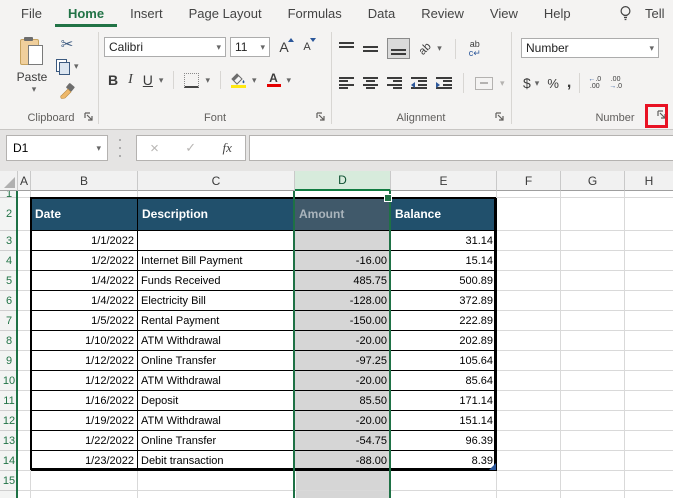  I want to click on tab-view: View, so click(504, 13).